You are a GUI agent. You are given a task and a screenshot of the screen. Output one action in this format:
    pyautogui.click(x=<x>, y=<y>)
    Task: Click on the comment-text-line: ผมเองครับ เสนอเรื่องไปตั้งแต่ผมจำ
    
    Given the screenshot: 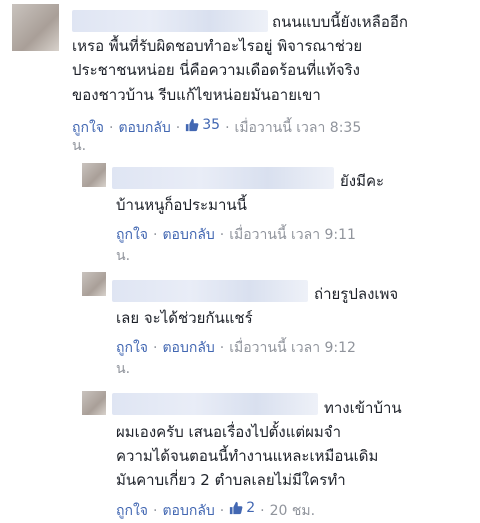 What is the action you would take?
    pyautogui.click(x=229, y=432)
    